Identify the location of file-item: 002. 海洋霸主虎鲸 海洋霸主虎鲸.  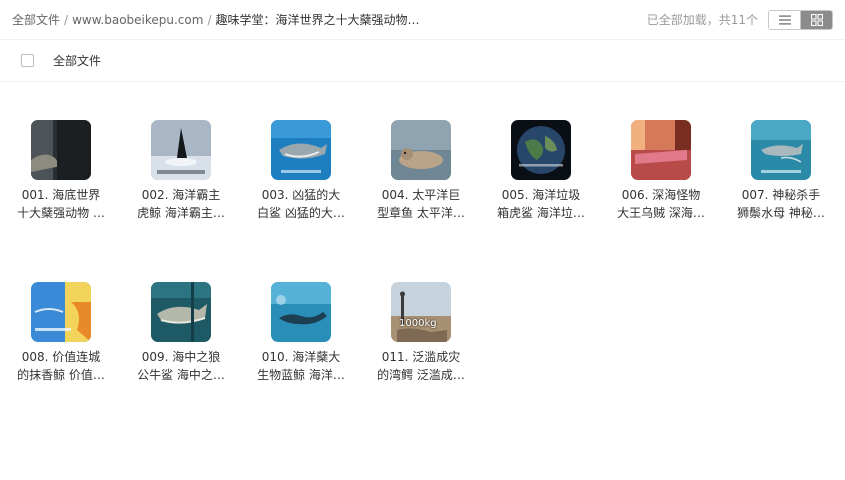
(181, 201).